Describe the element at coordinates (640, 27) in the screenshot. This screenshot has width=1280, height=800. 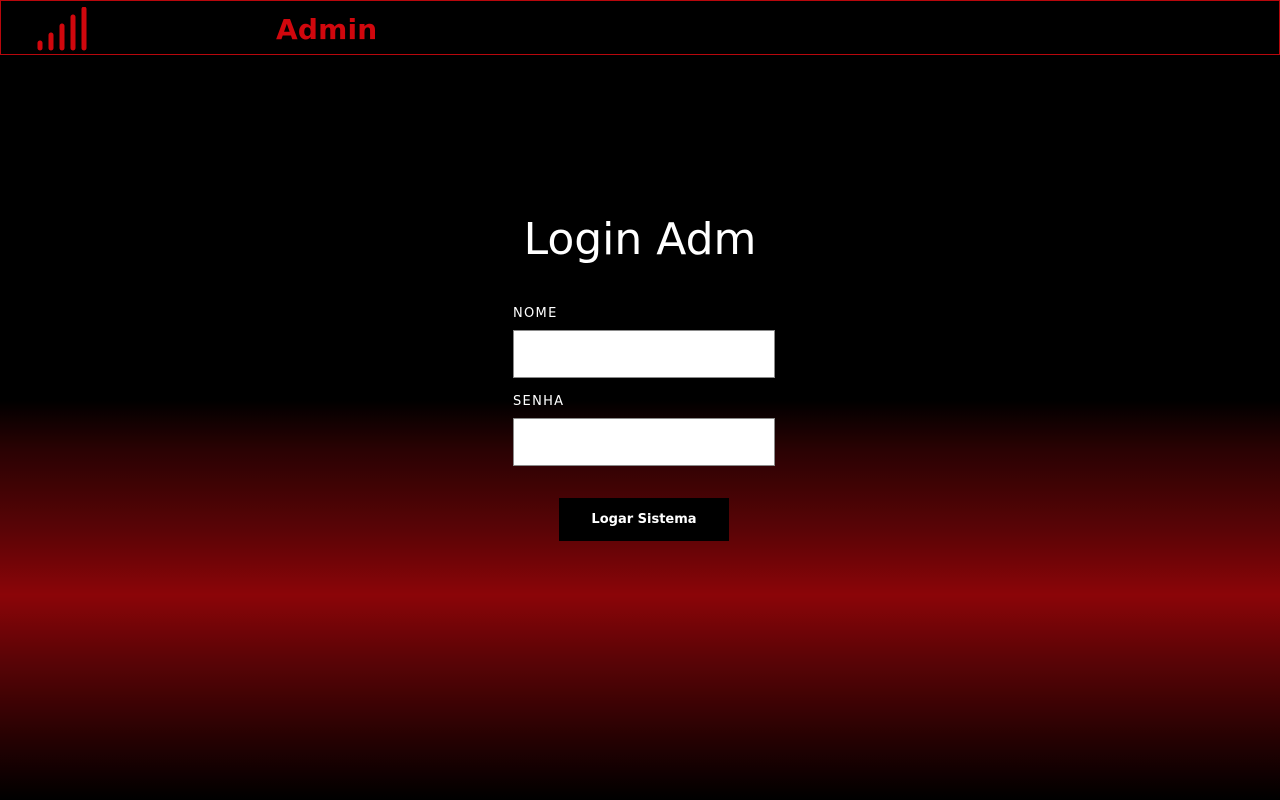
I see `top-navbar: Admin` at that location.